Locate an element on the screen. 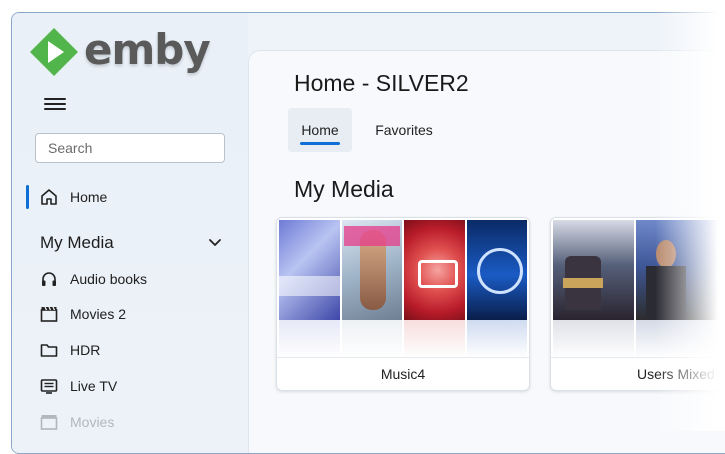  library-name: Users Mixed is located at coordinates (638, 373).